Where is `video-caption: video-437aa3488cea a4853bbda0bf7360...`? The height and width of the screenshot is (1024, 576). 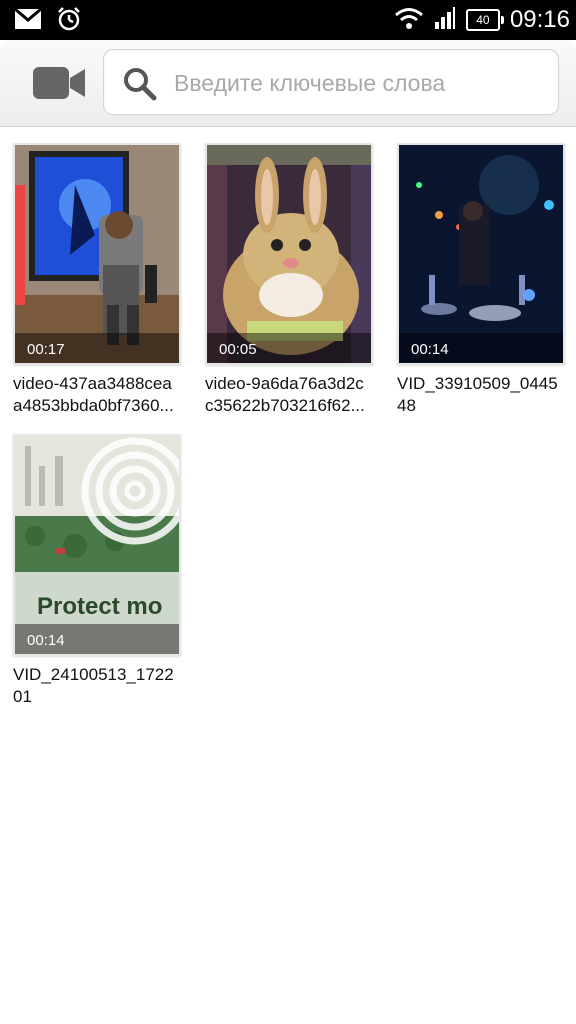 video-caption: video-437aa3488cea a4853bbda0bf7360... is located at coordinates (104, 395).